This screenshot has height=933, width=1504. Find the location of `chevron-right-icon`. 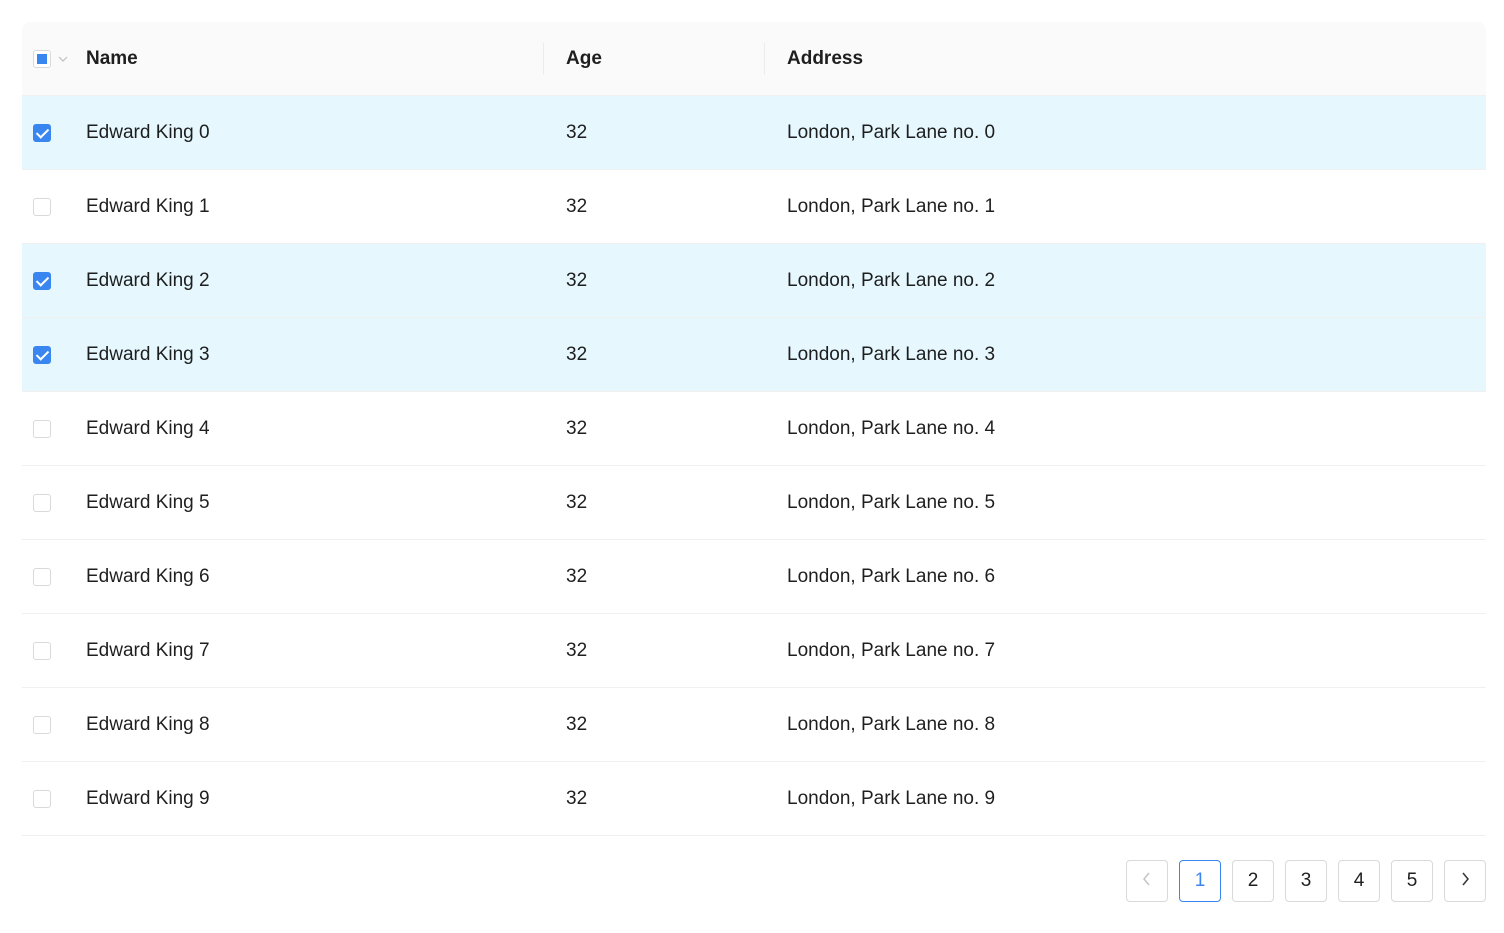

chevron-right-icon is located at coordinates (1465, 881).